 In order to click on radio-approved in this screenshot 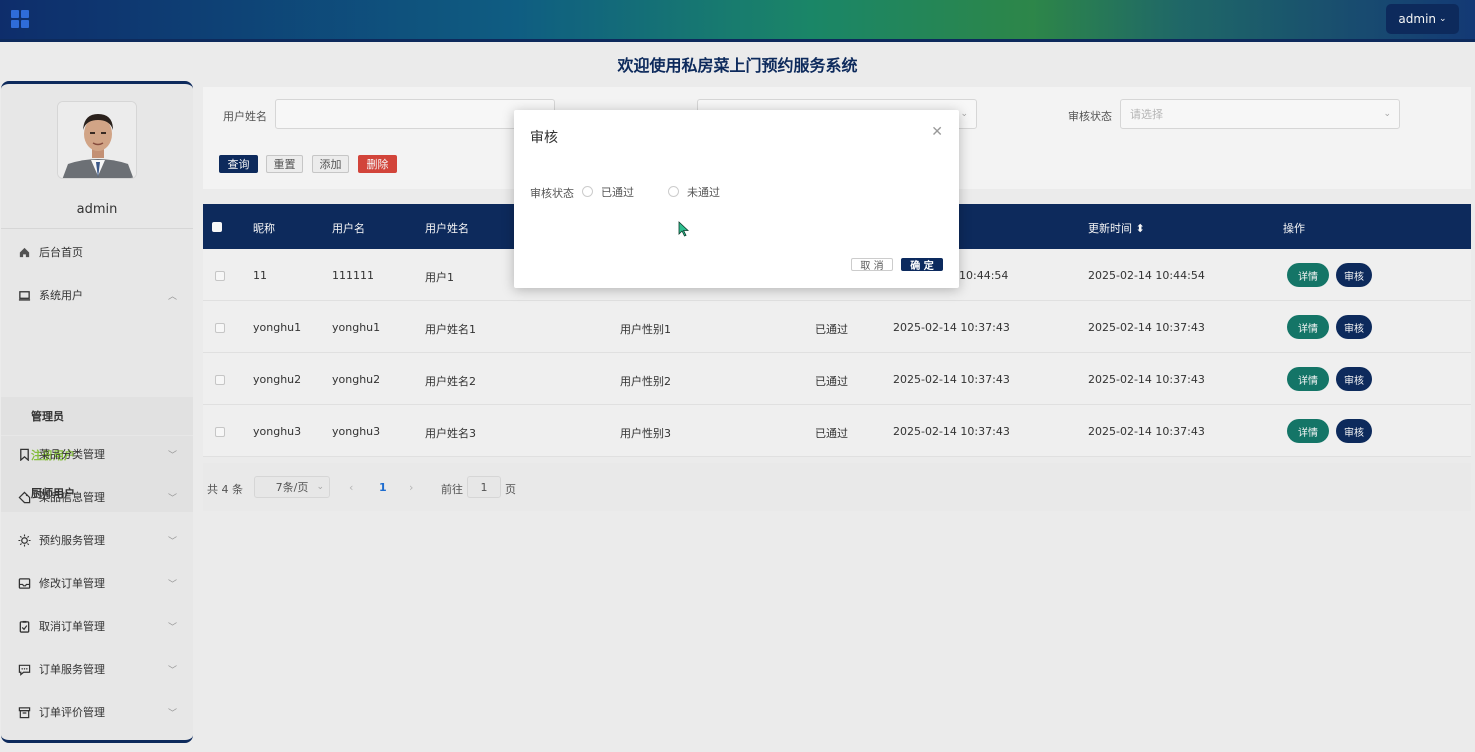, I will do `click(587, 191)`.